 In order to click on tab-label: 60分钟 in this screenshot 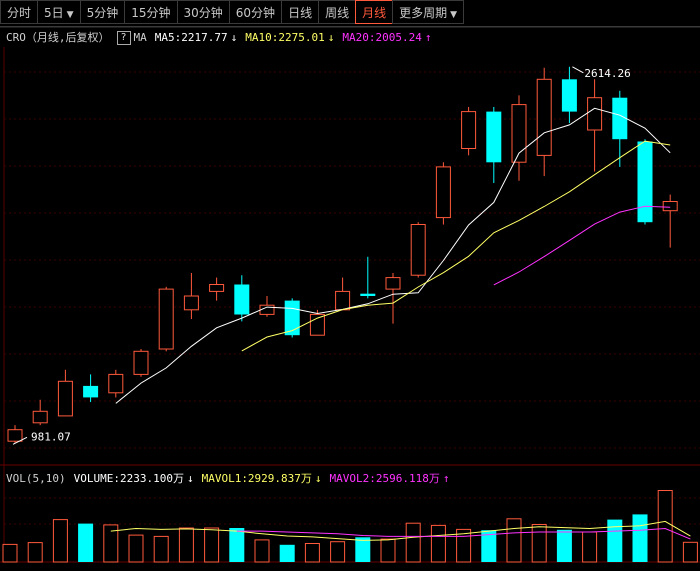, I will do `click(255, 13)`.